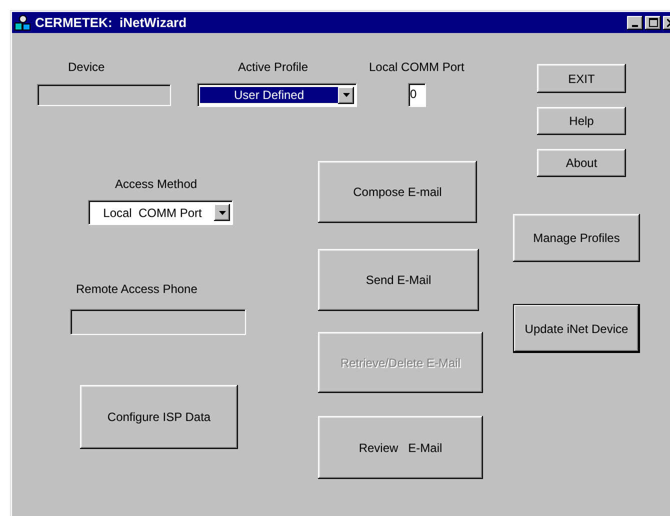 The height and width of the screenshot is (516, 670). I want to click on input-field: 0, so click(417, 95).